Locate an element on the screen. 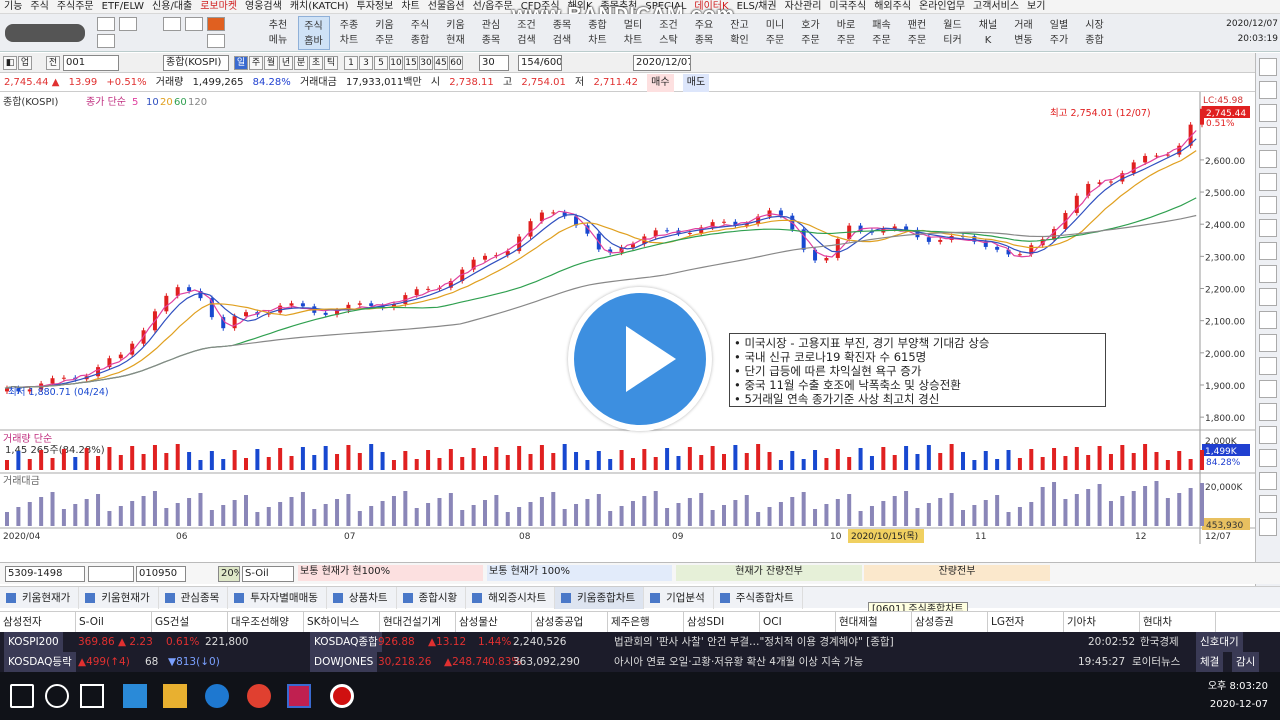 Image resolution: width=1280 pixels, height=720 pixels. toolbar-button: 호가 주문 is located at coordinates (811, 33).